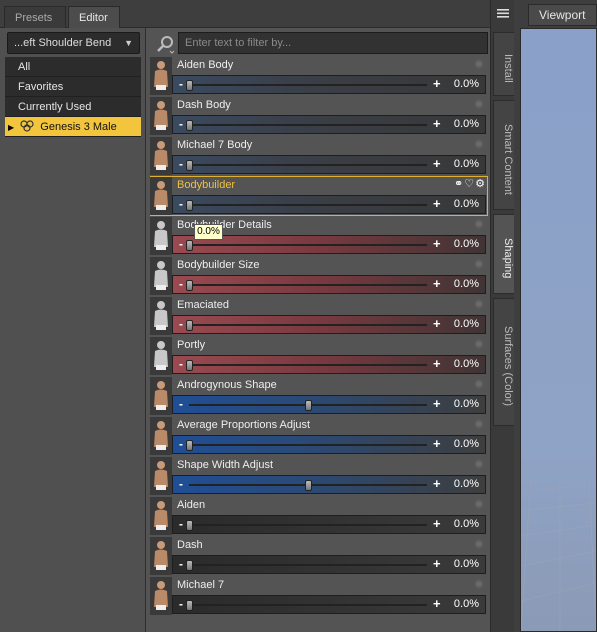  Describe the element at coordinates (73, 127) in the screenshot. I see `category-genesis-3-male: ▶ Genesis 3 Male` at that location.